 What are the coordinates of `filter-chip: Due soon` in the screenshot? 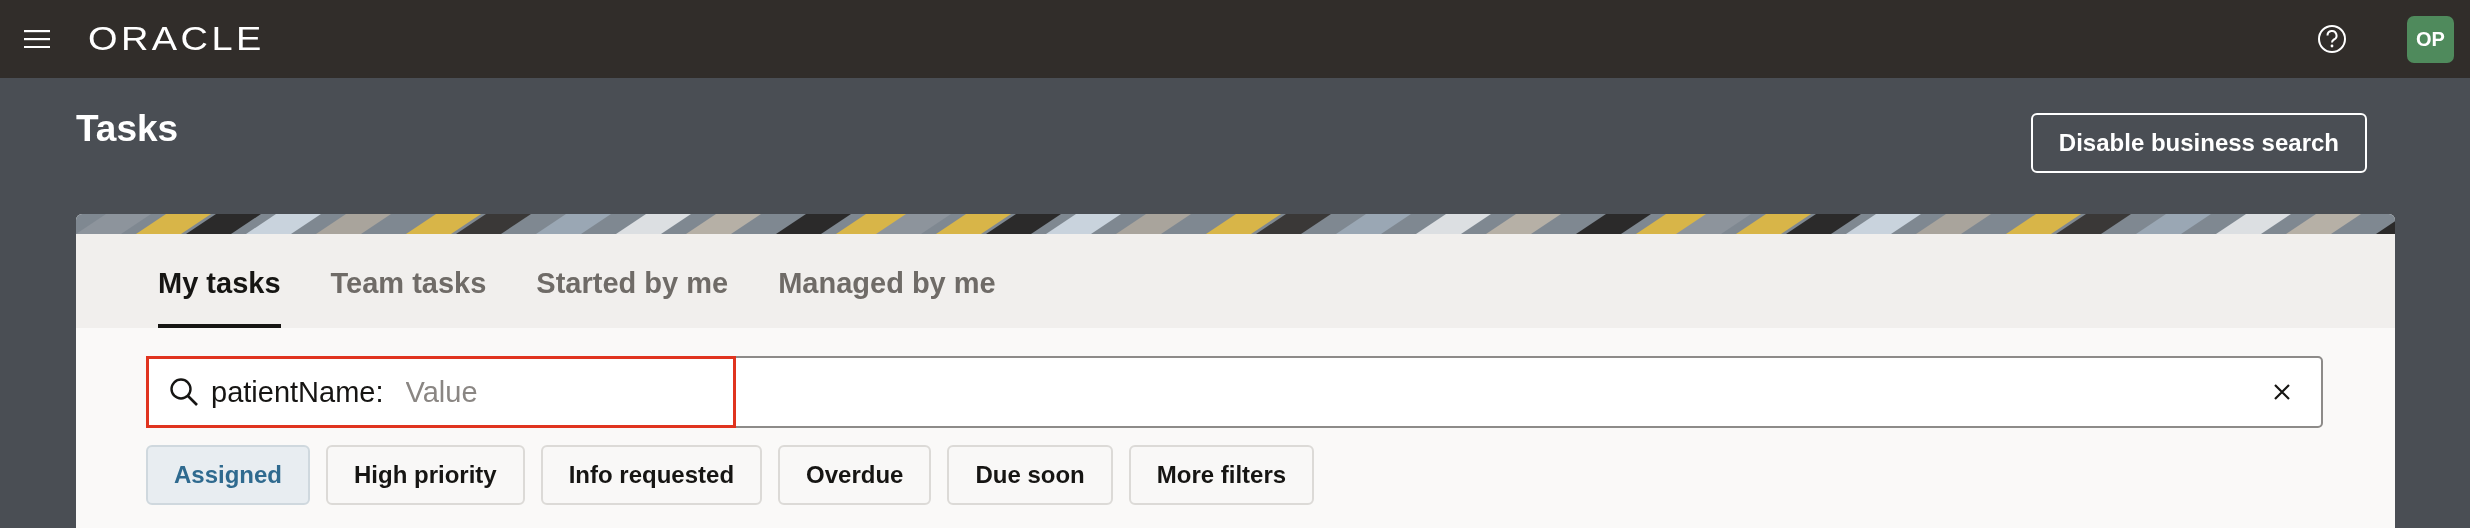 It's located at (1030, 475).